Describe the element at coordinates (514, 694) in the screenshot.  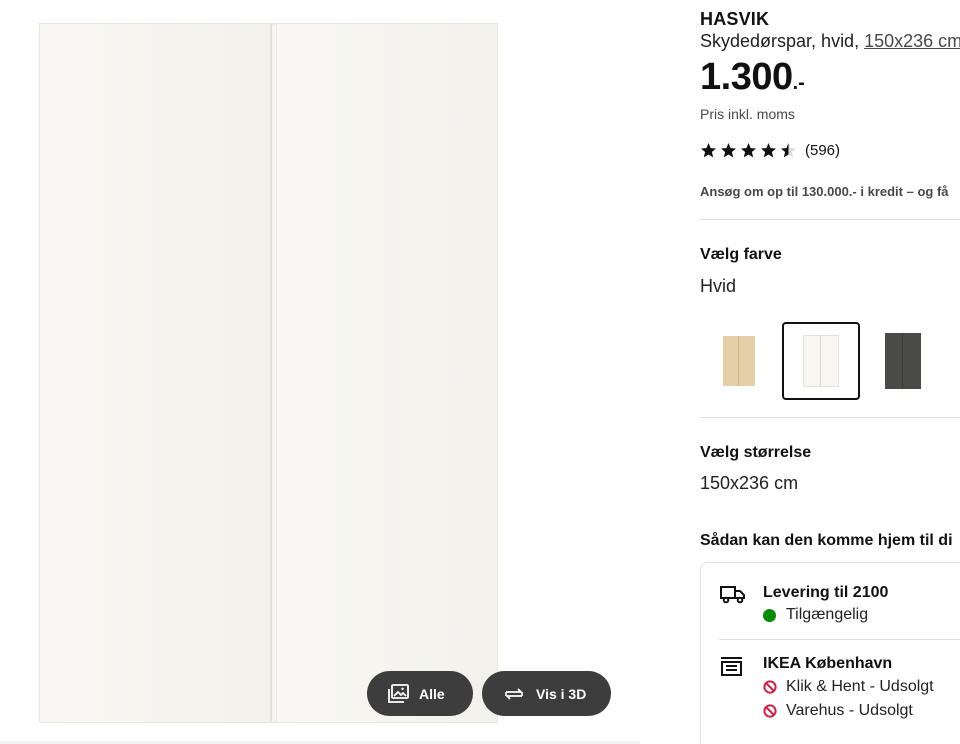
I see `rotate-3d-icon` at that location.